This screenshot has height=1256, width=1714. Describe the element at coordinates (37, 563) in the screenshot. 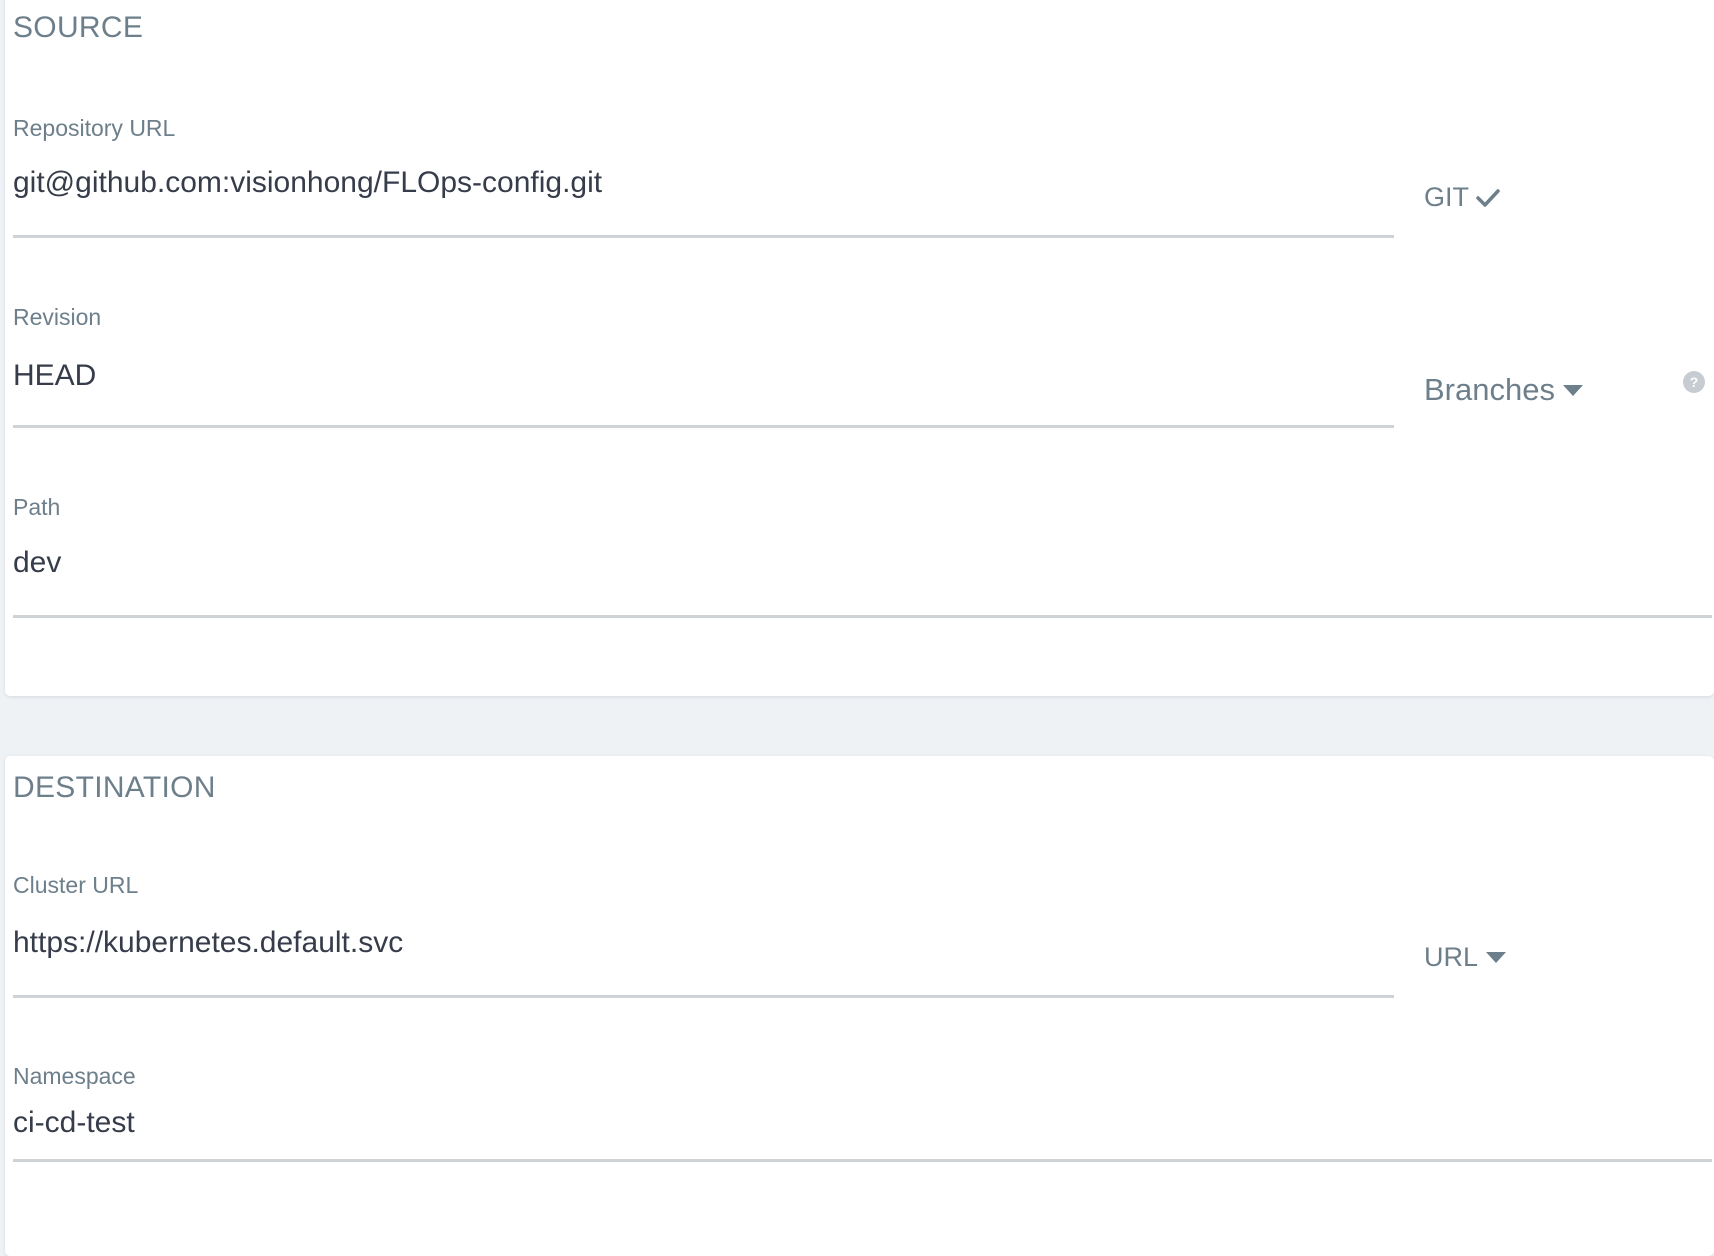

I see `path-input: dev` at that location.